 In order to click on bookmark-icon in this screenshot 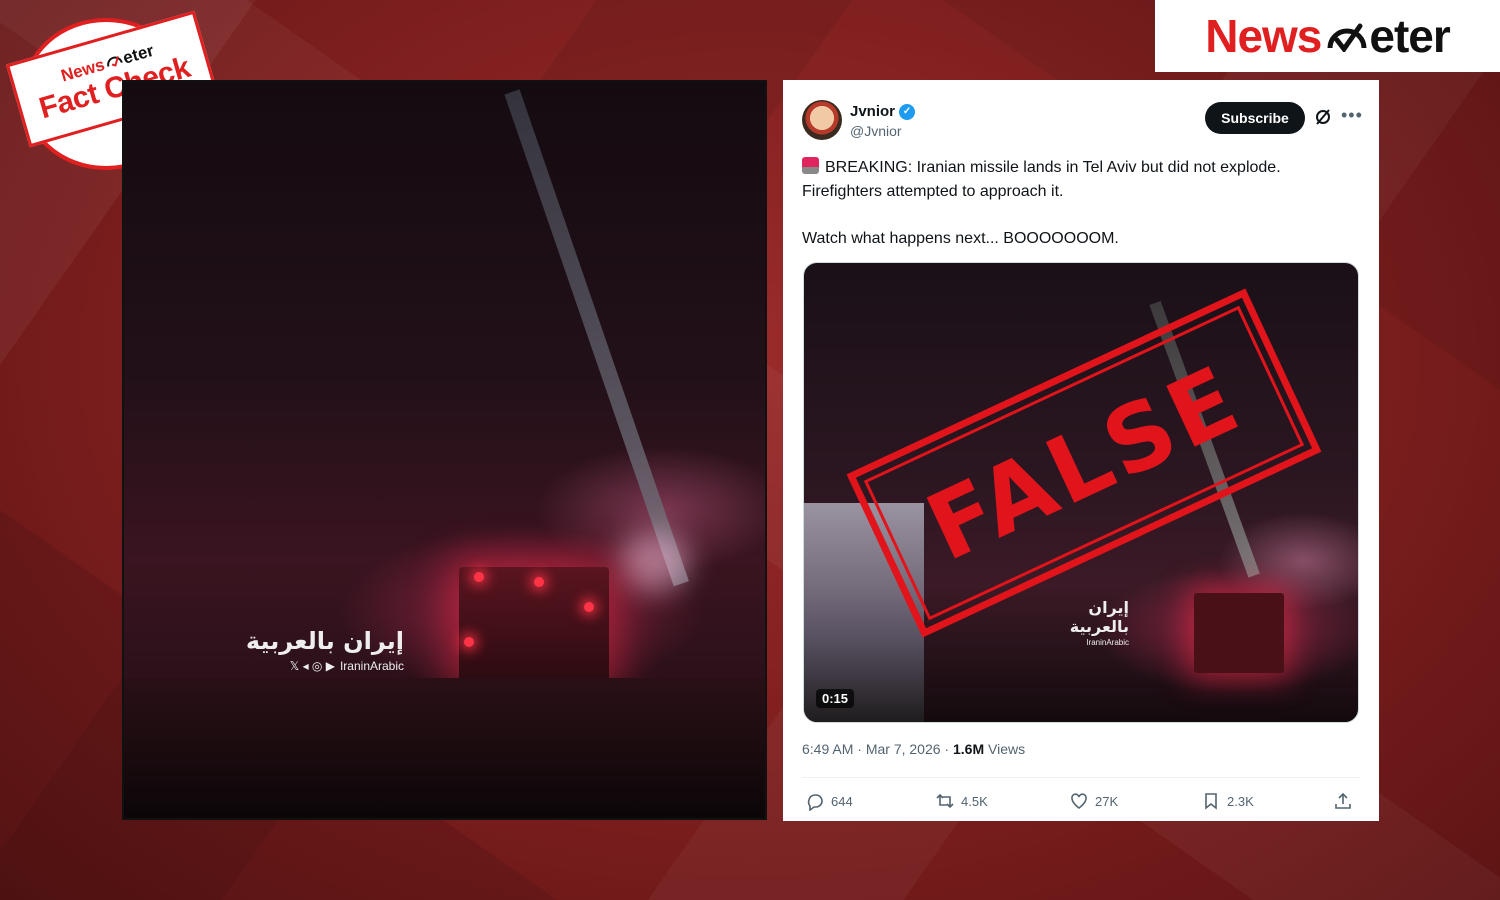, I will do `click(1211, 801)`.